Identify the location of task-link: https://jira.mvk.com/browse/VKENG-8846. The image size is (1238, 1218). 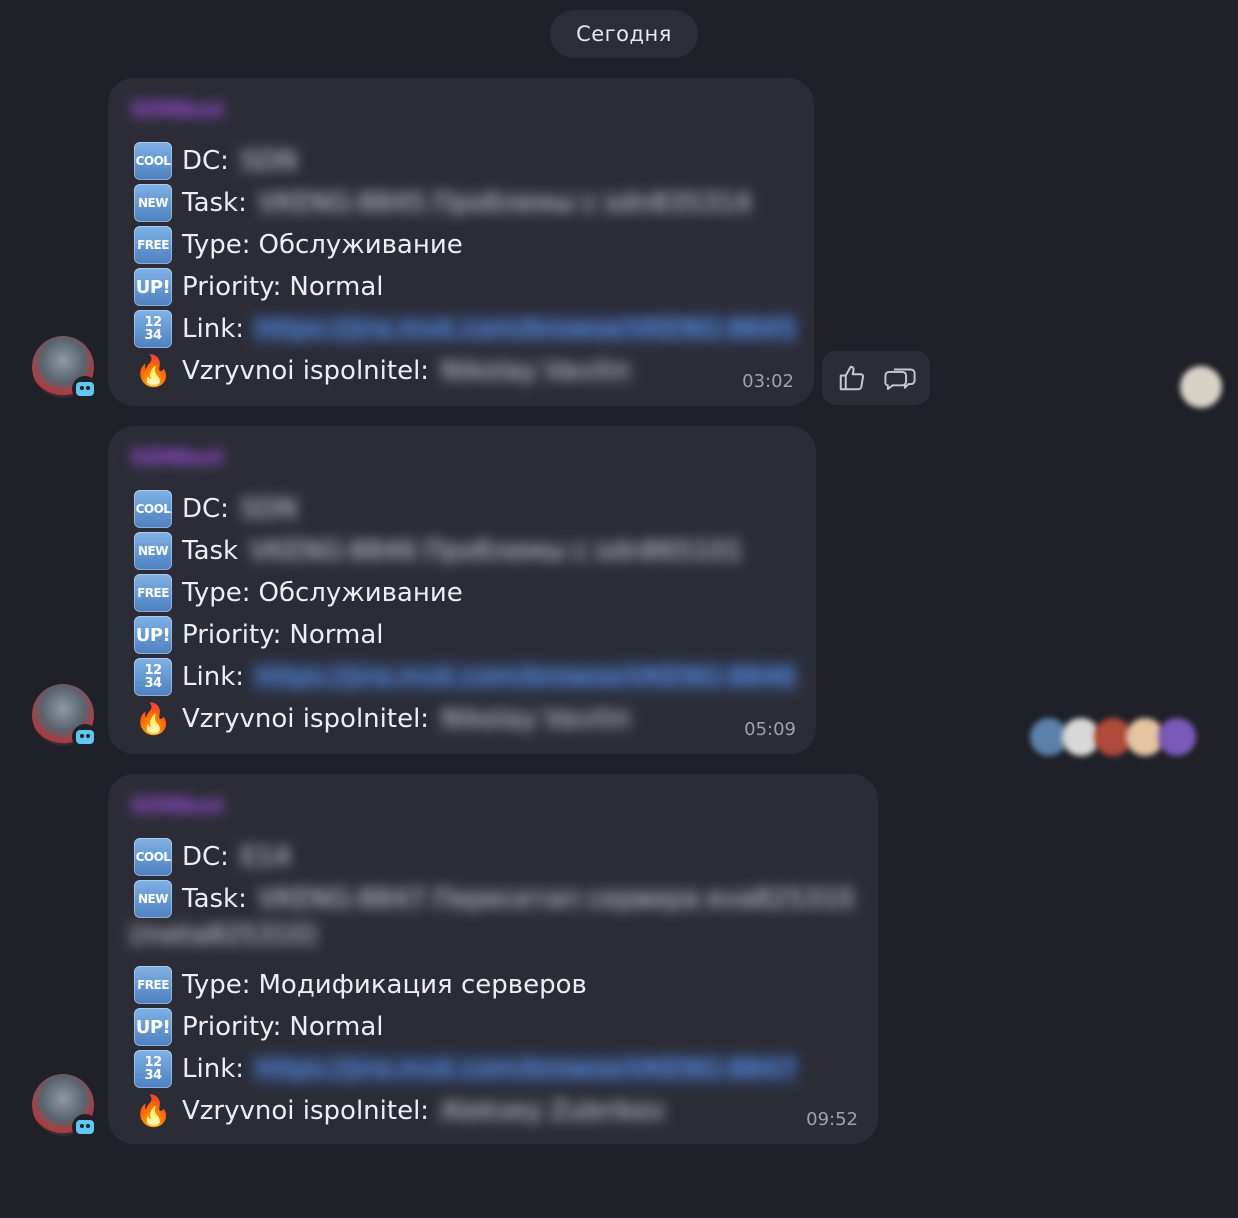
(526, 677).